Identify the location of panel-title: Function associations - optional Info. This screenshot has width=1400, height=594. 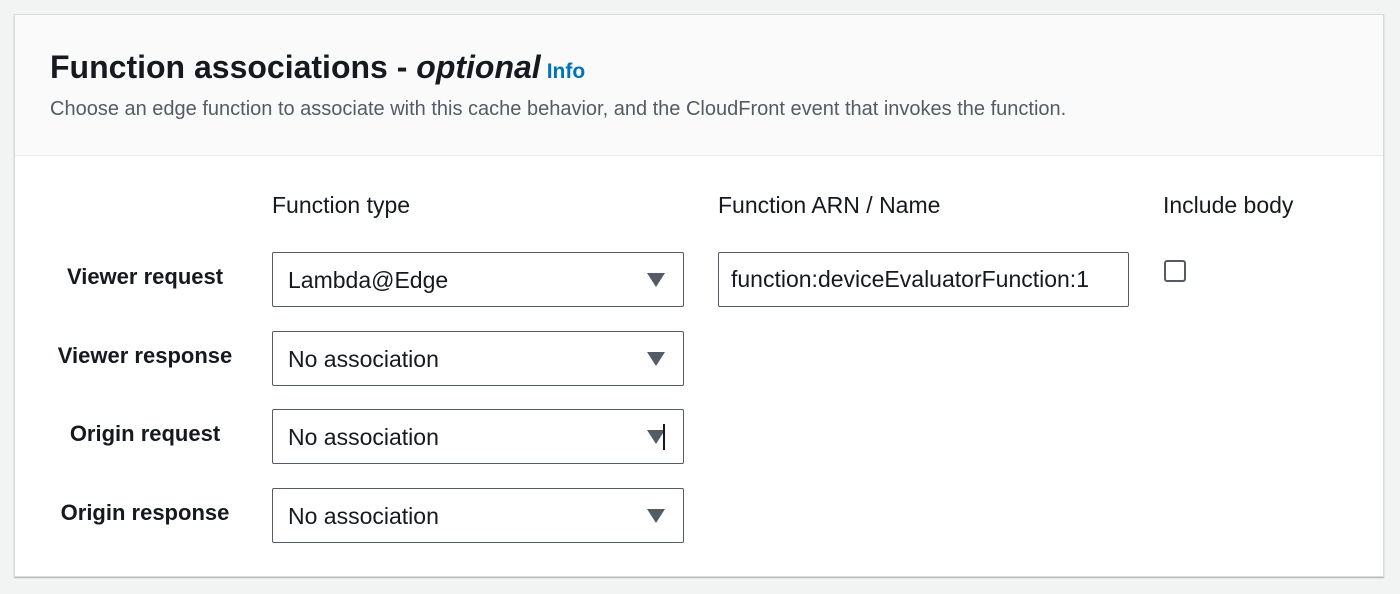
(317, 69).